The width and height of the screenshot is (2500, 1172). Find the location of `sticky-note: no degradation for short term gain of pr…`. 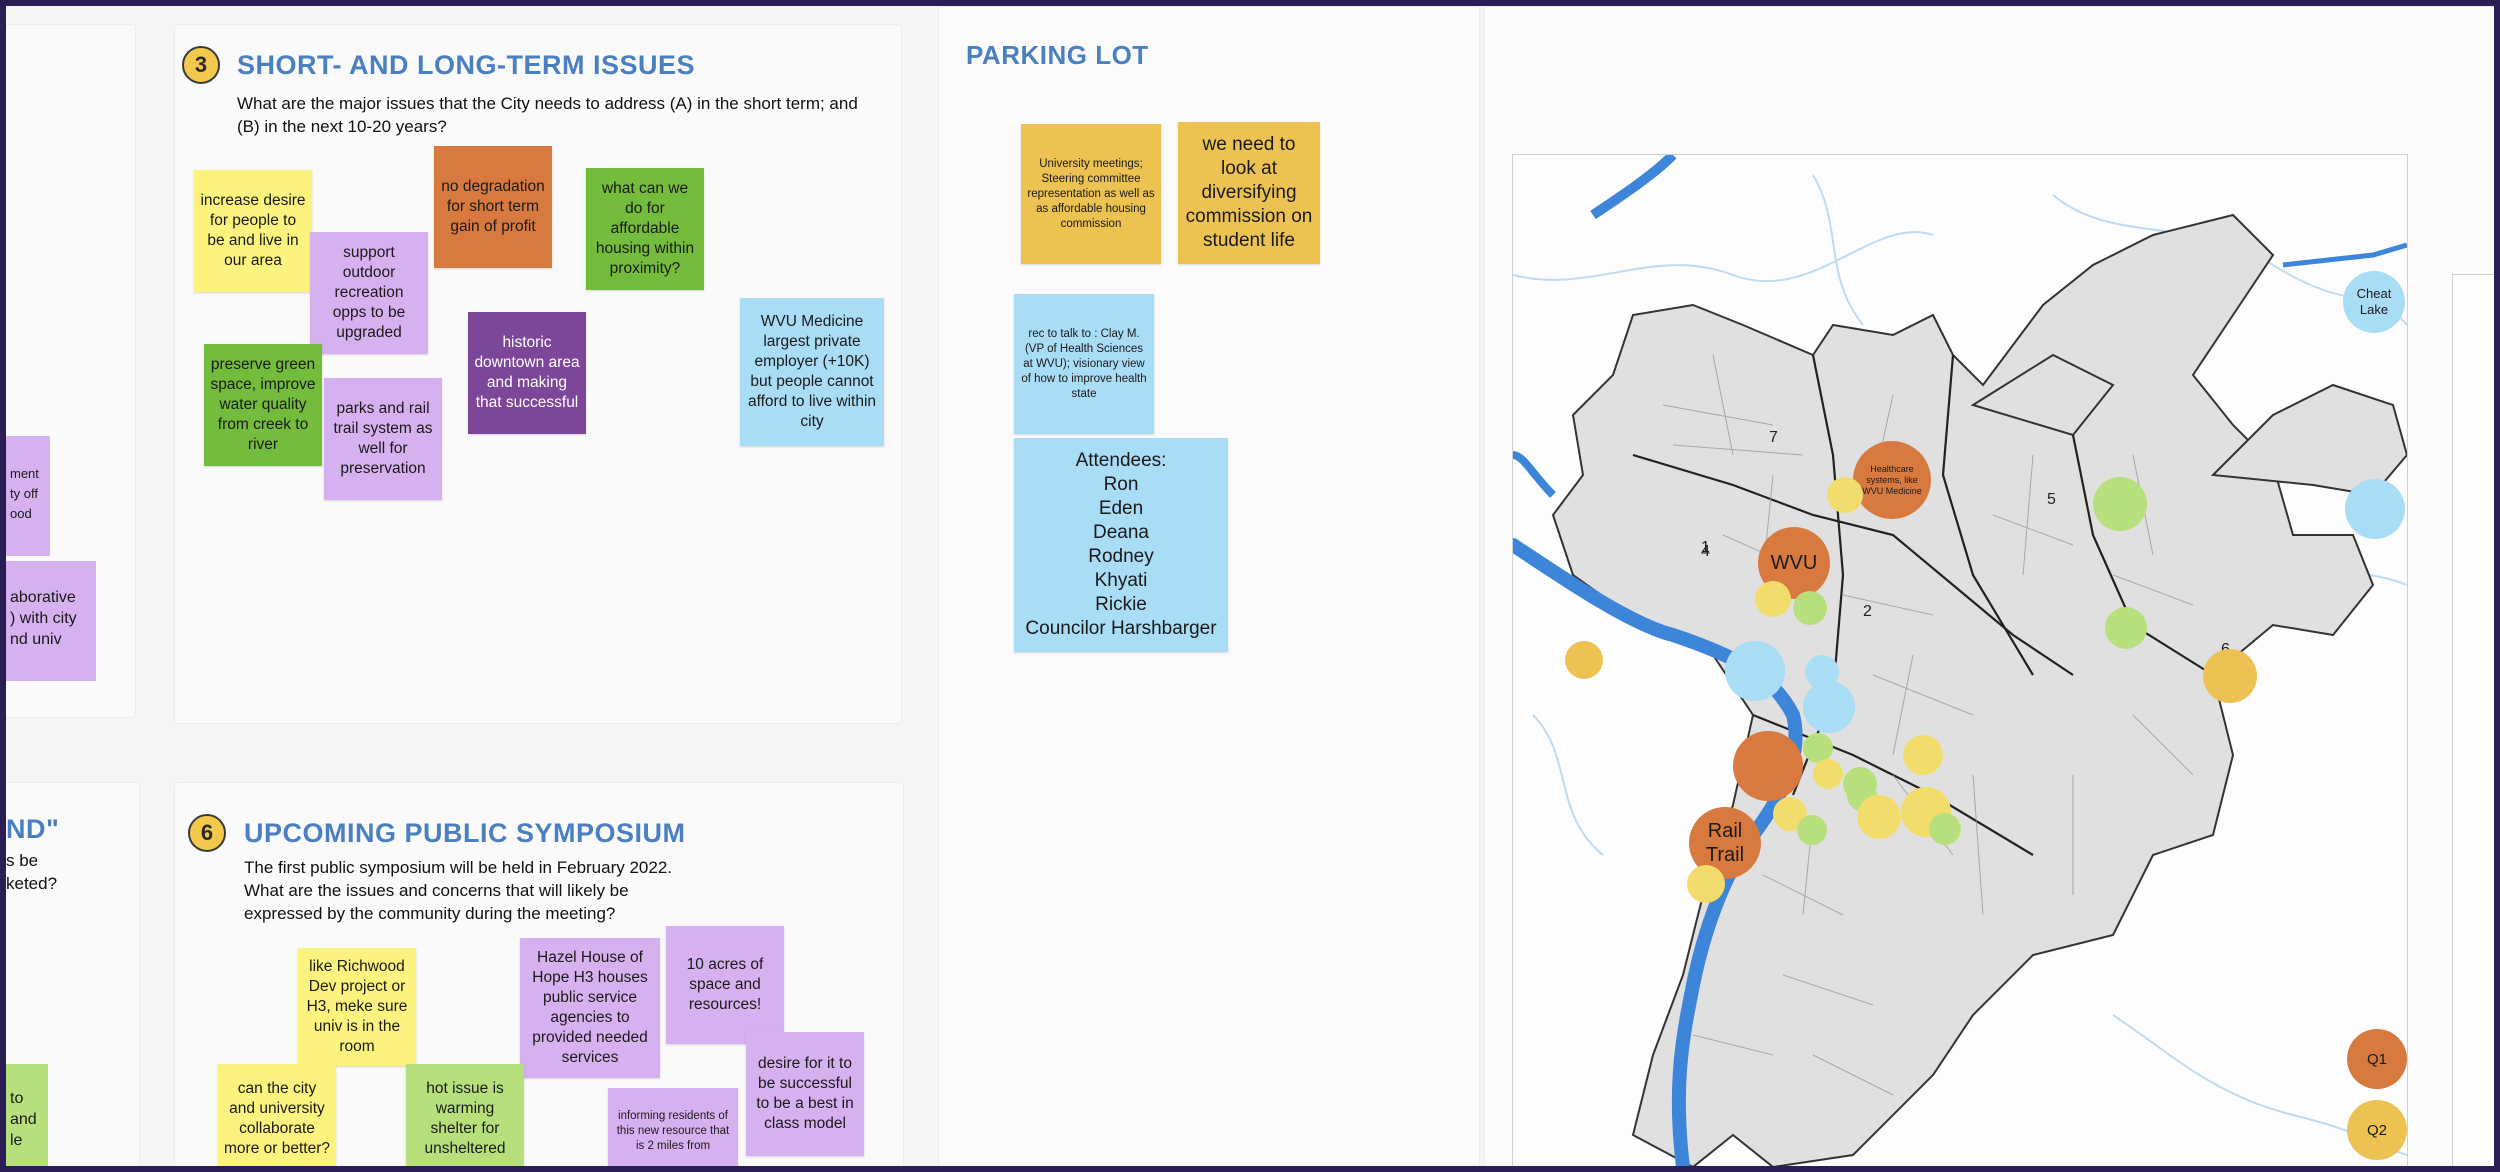

sticky-note: no degradation for short term gain of pr… is located at coordinates (493, 207).